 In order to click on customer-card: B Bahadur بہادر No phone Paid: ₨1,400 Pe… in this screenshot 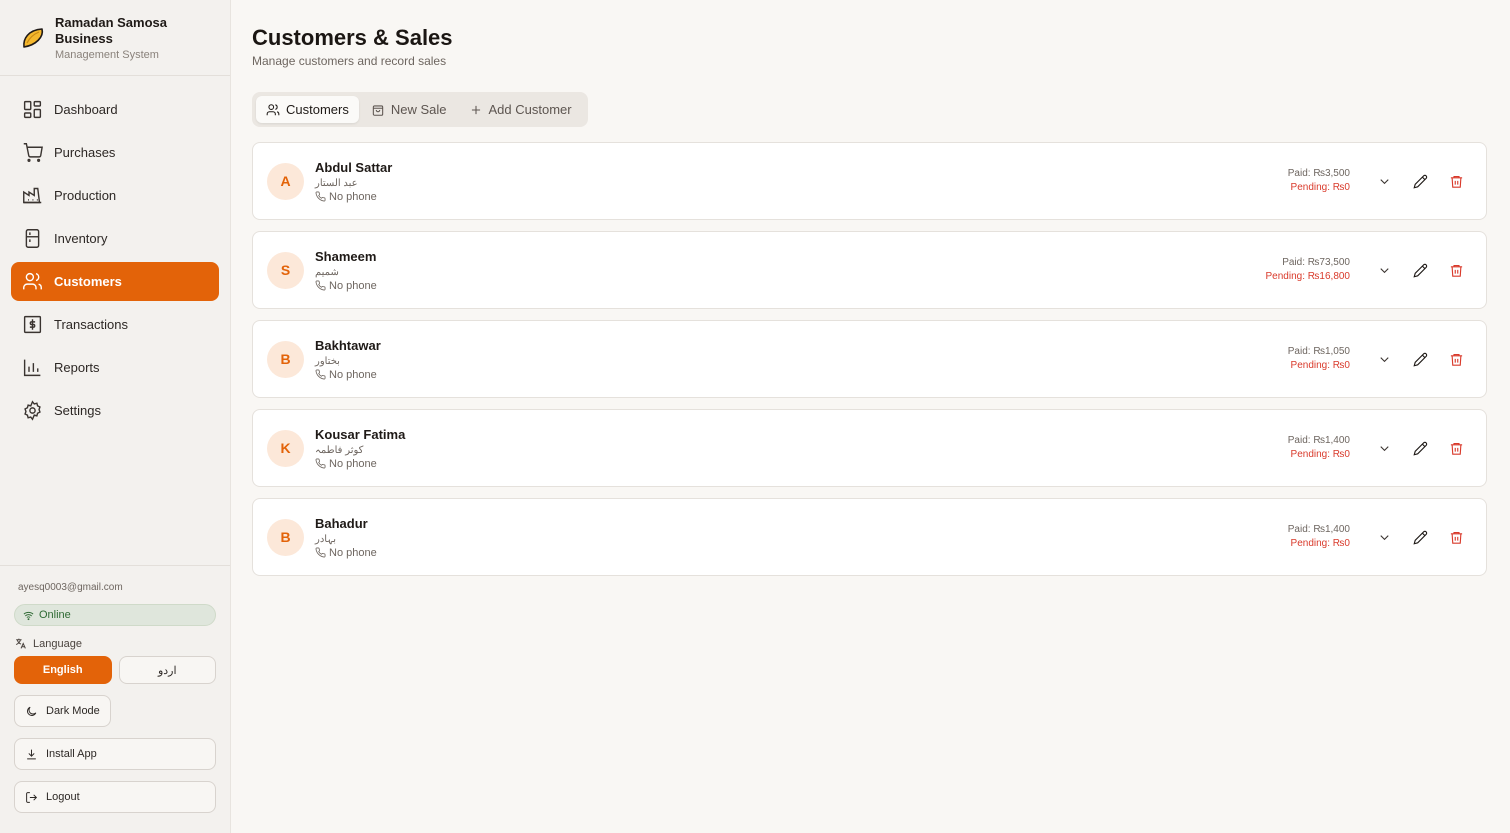, I will do `click(869, 537)`.